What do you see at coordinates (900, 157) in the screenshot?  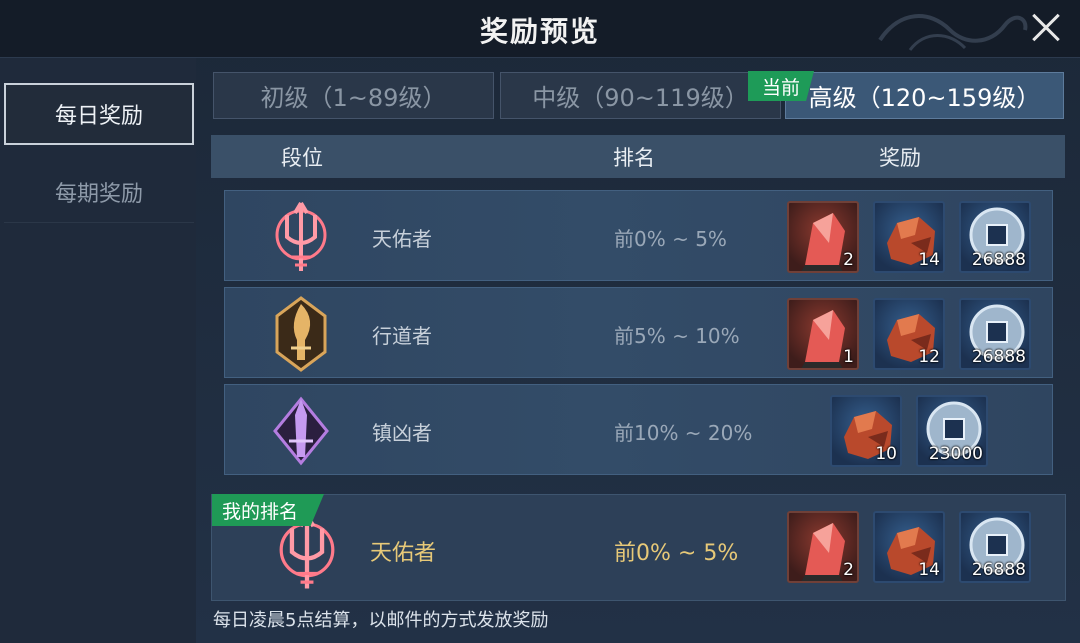 I see `header-reward: 奖励` at bounding box center [900, 157].